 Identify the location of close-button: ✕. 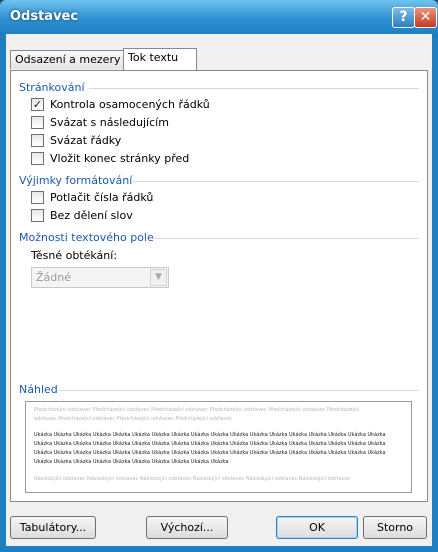
(425, 17).